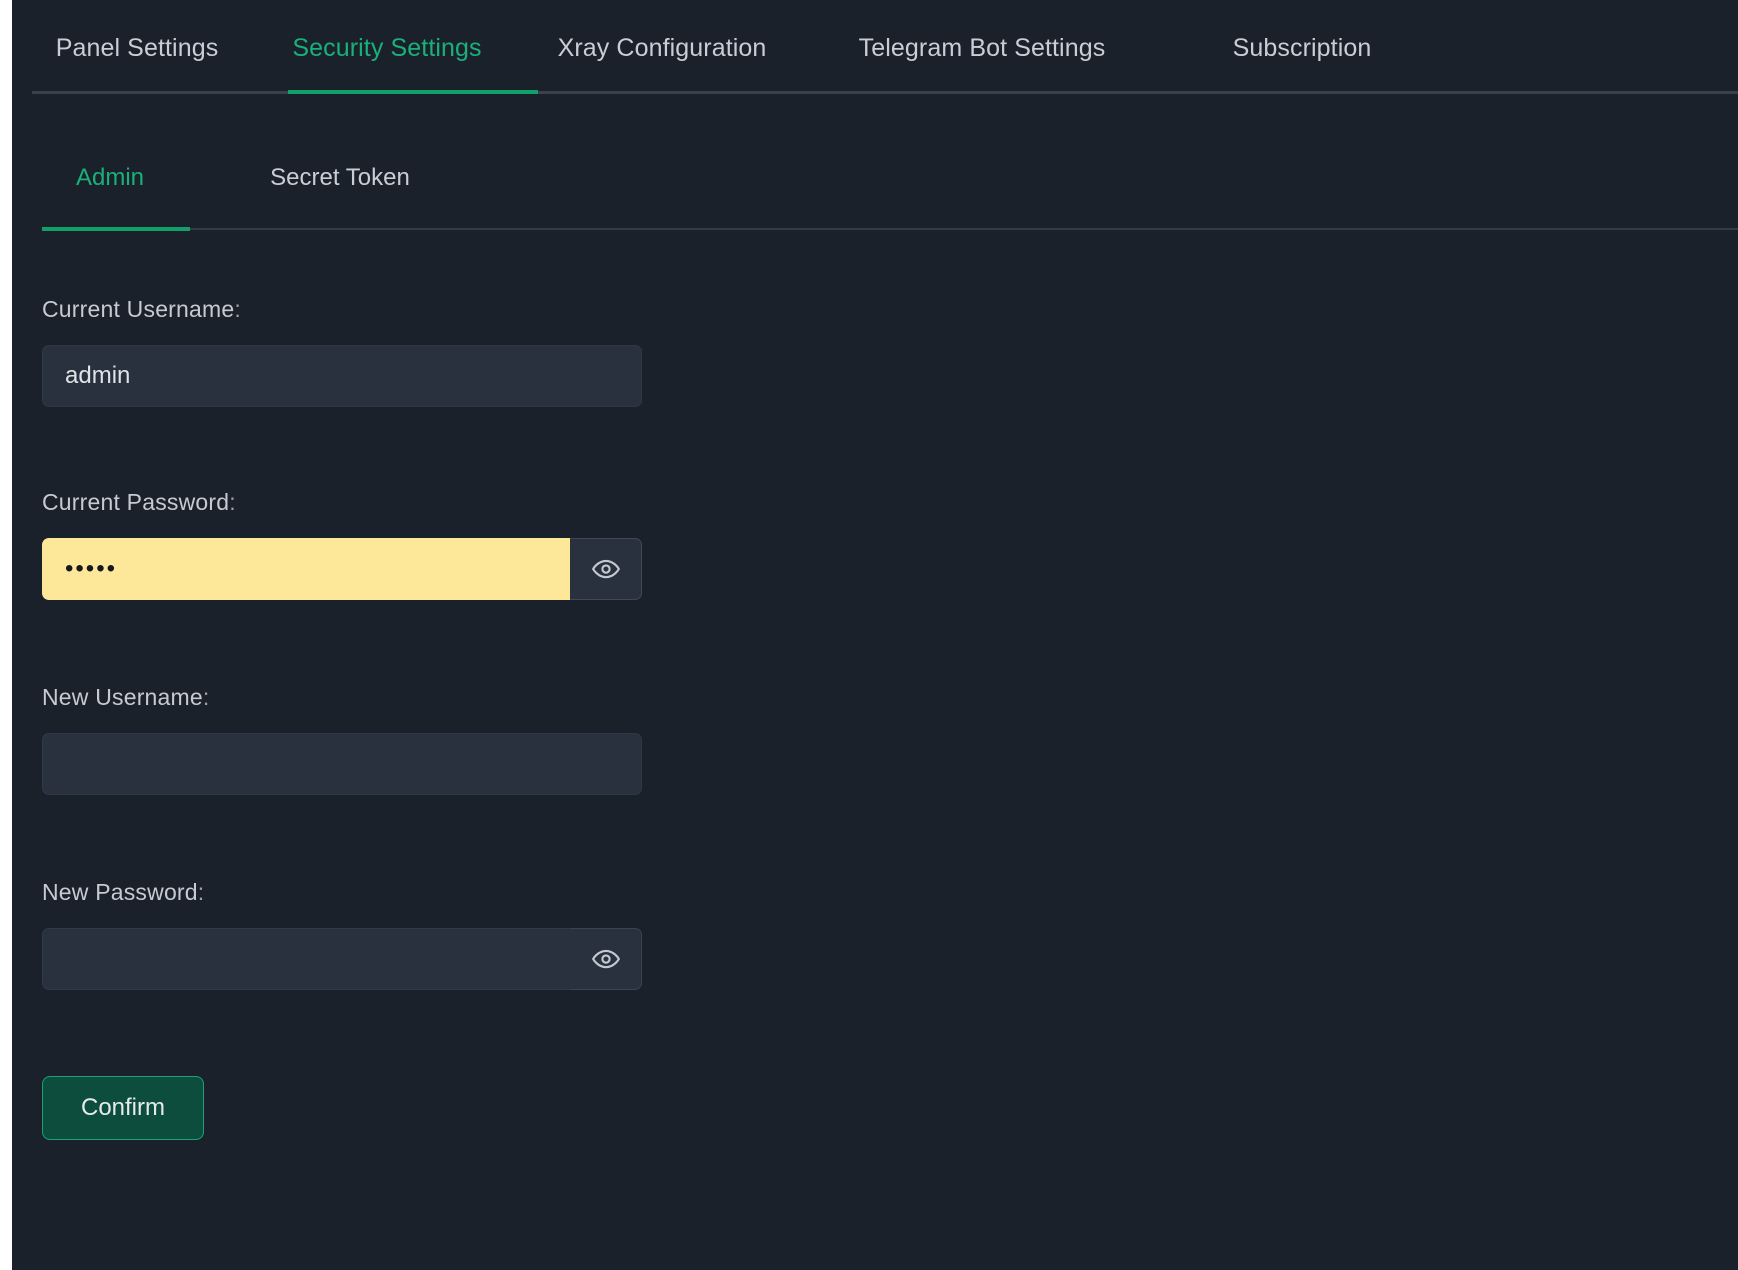 This screenshot has width=1738, height=1270. I want to click on field-current-username: Current Username:, so click(890, 351).